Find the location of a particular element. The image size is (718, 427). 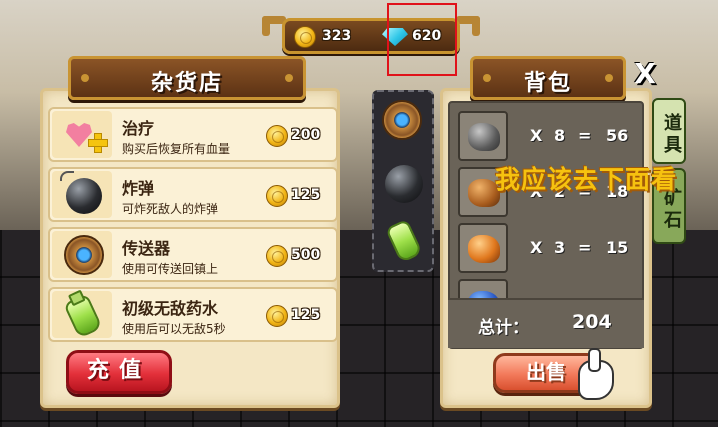

ore-quantity: 8 is located at coordinates (560, 135).